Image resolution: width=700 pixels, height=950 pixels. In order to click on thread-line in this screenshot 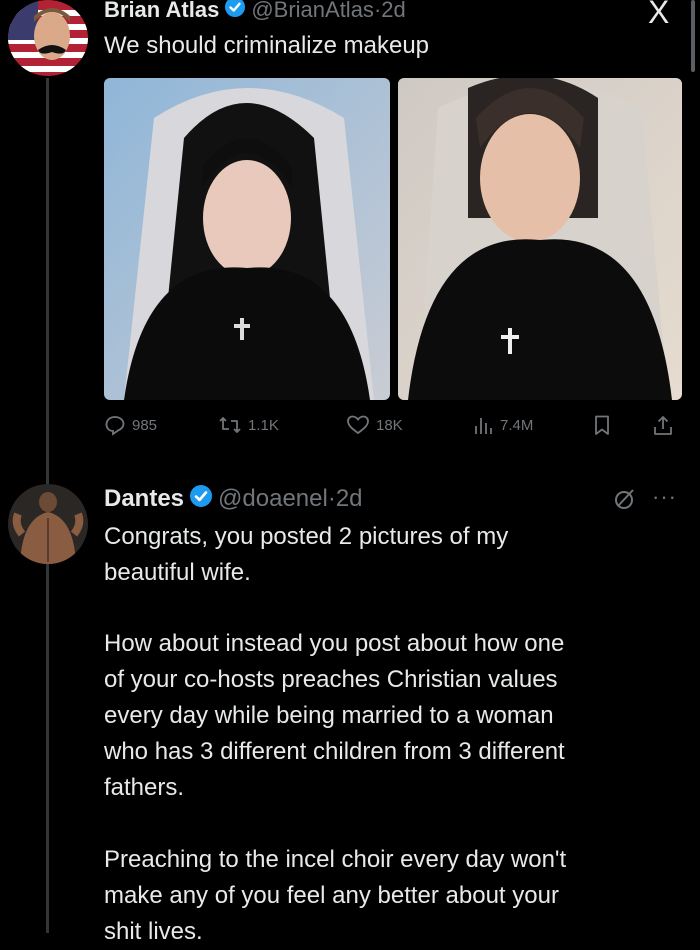, I will do `click(47, 284)`.